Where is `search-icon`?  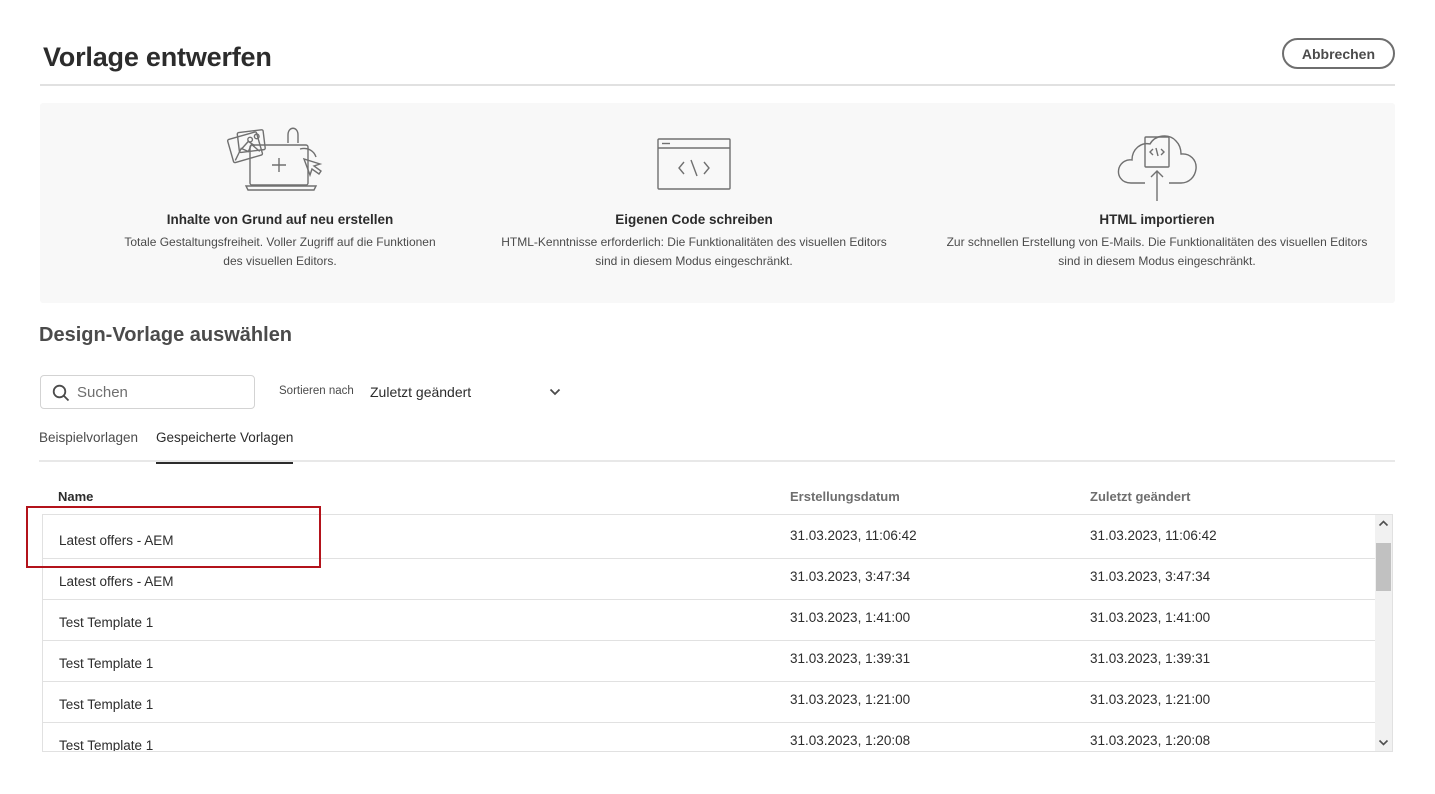
search-icon is located at coordinates (61, 393).